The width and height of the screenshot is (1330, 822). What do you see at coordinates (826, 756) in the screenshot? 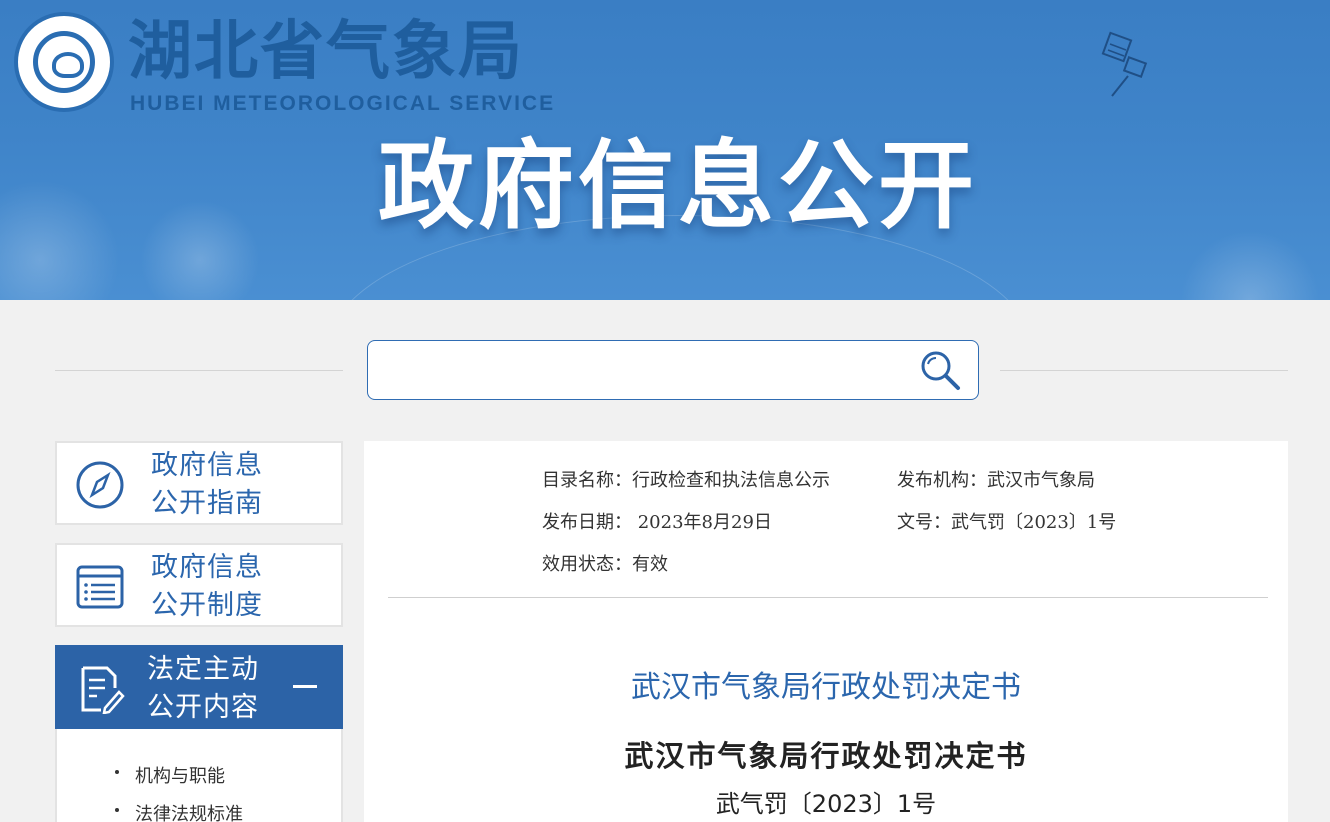
I see `document-heading: 武汉市气象局行政处罚决定书` at bounding box center [826, 756].